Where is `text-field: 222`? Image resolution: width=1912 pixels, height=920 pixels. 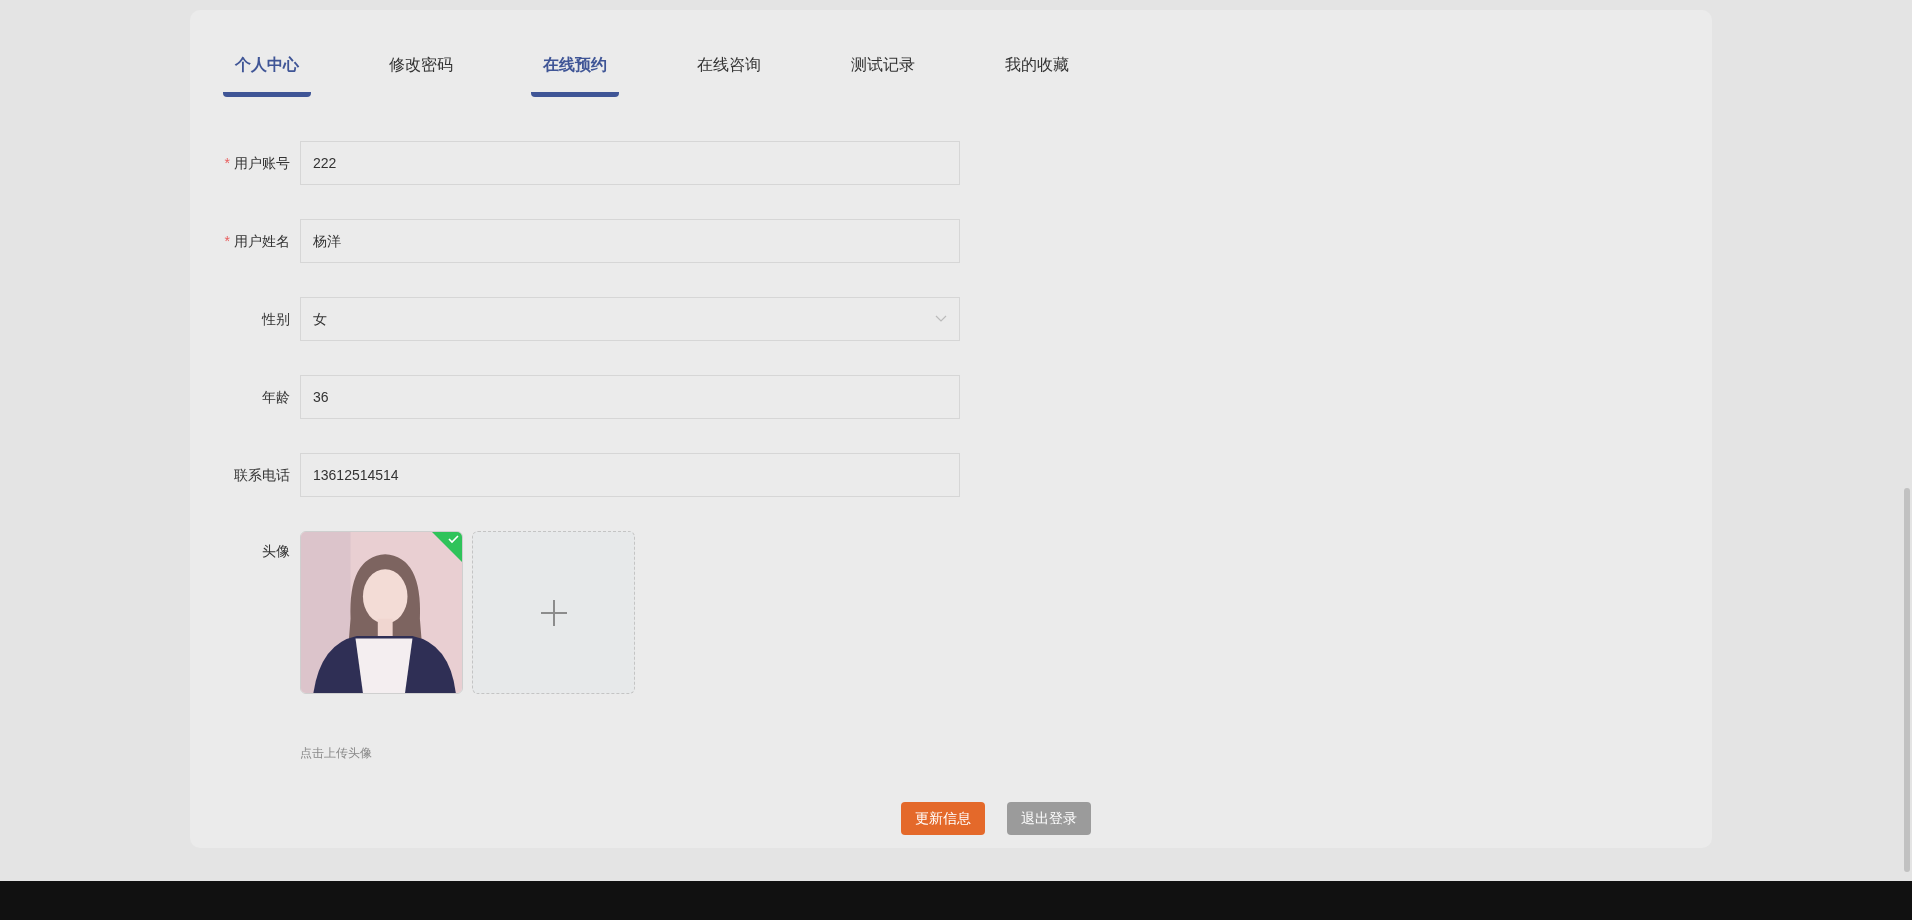
text-field: 222 is located at coordinates (630, 163).